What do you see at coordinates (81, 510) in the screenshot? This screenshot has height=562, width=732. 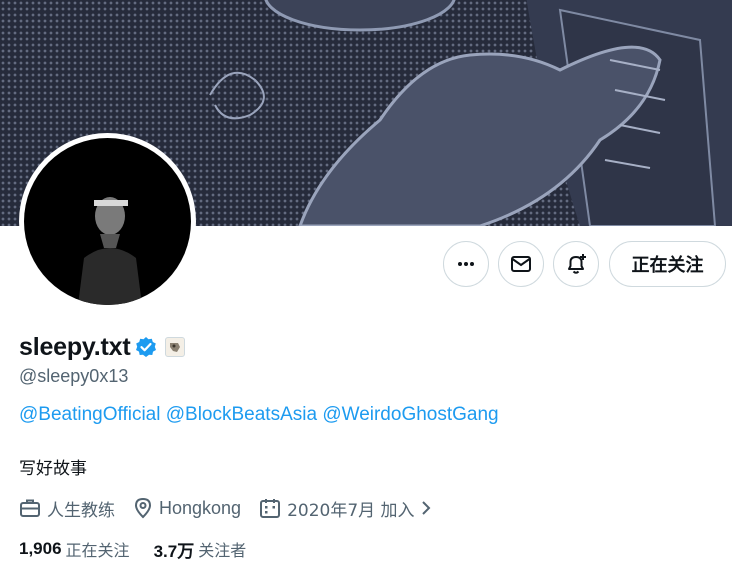 I see `profession-text: 人生教练` at bounding box center [81, 510].